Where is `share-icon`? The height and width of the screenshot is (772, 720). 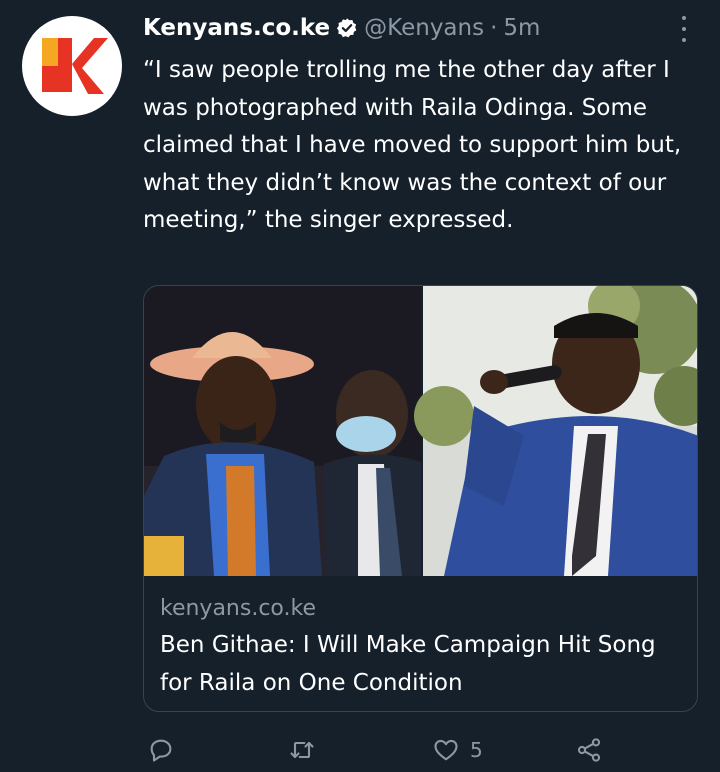
share-icon is located at coordinates (589, 750).